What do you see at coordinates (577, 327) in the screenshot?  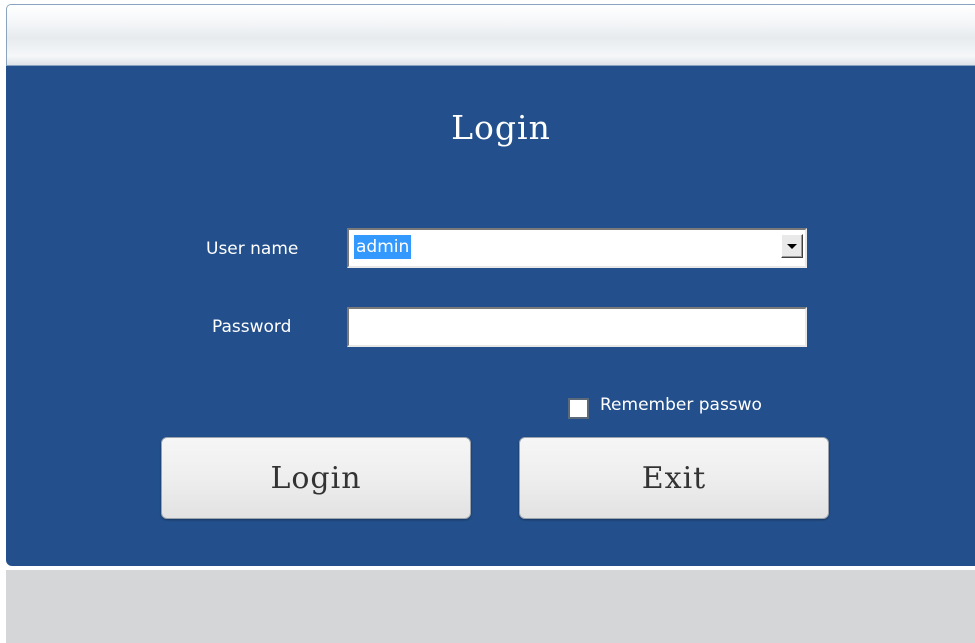 I see `password-field` at bounding box center [577, 327].